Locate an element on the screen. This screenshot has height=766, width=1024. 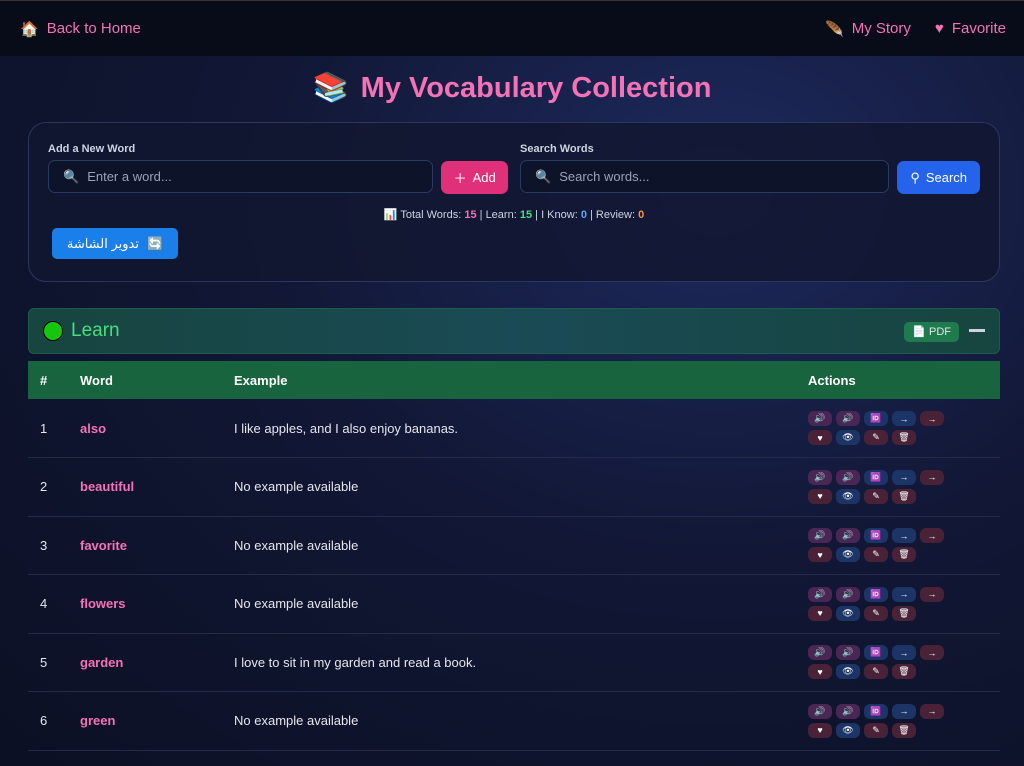
row-word: also is located at coordinates (150, 428).